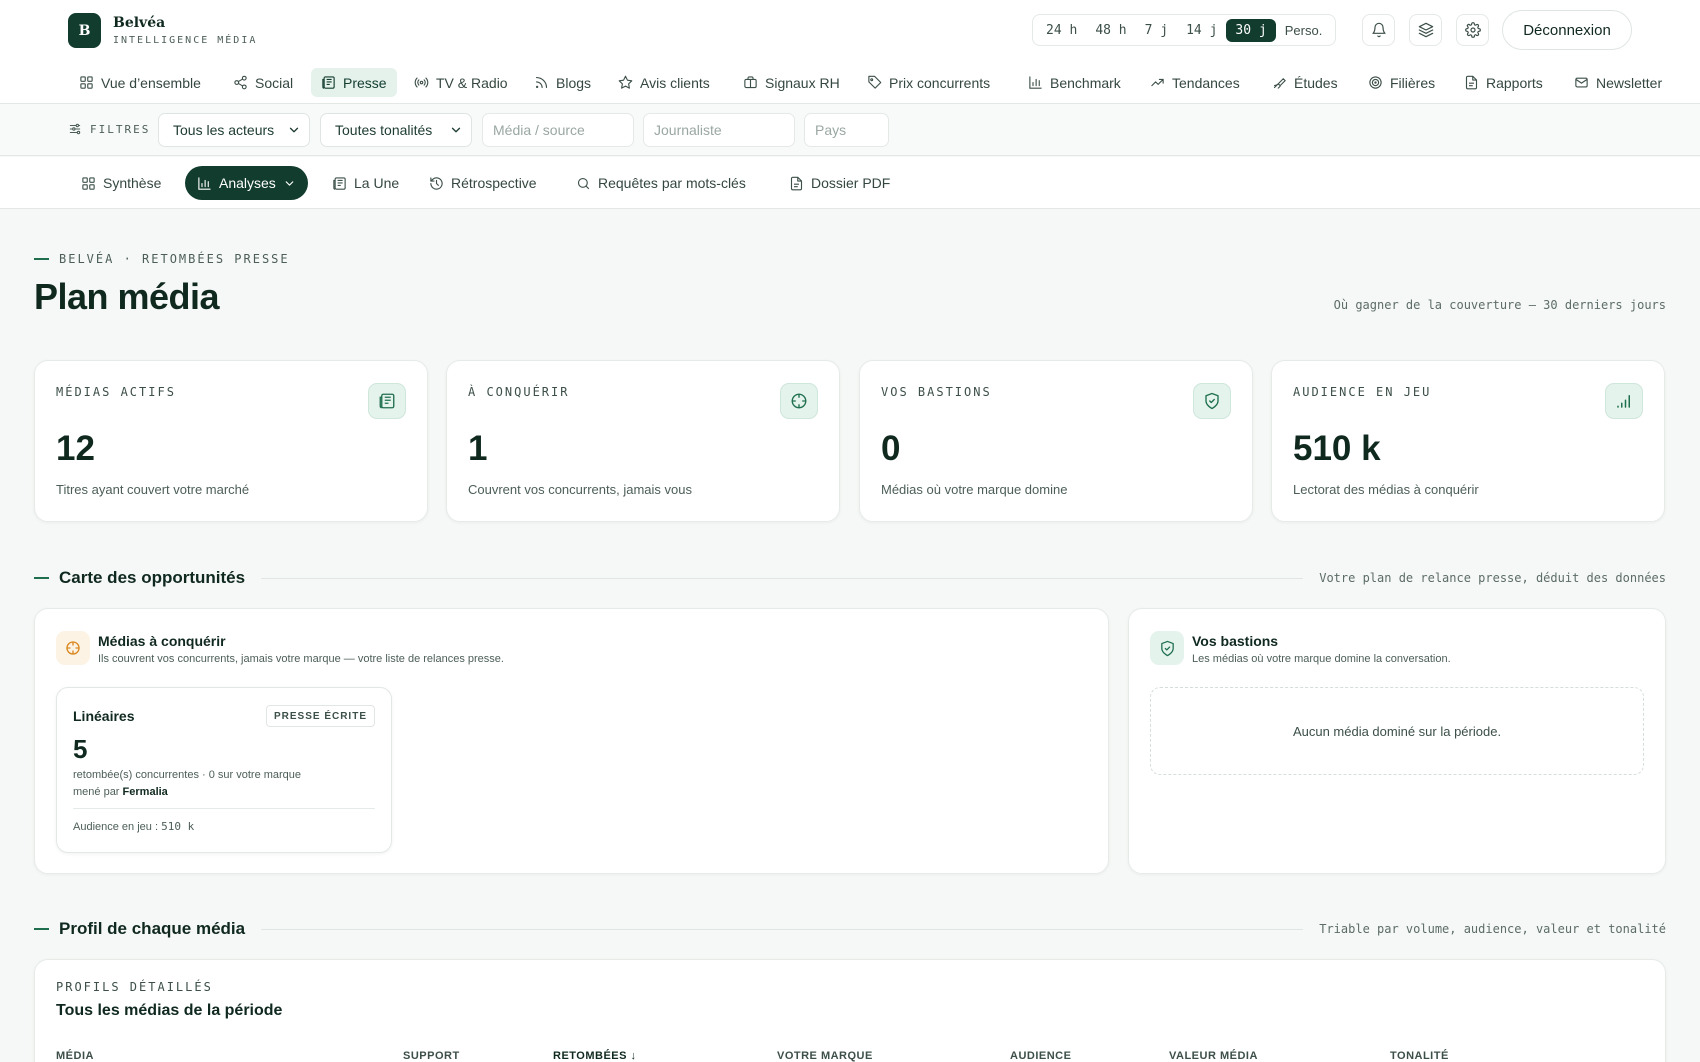 This screenshot has height=1062, width=1700. I want to click on search-icon, so click(583, 183).